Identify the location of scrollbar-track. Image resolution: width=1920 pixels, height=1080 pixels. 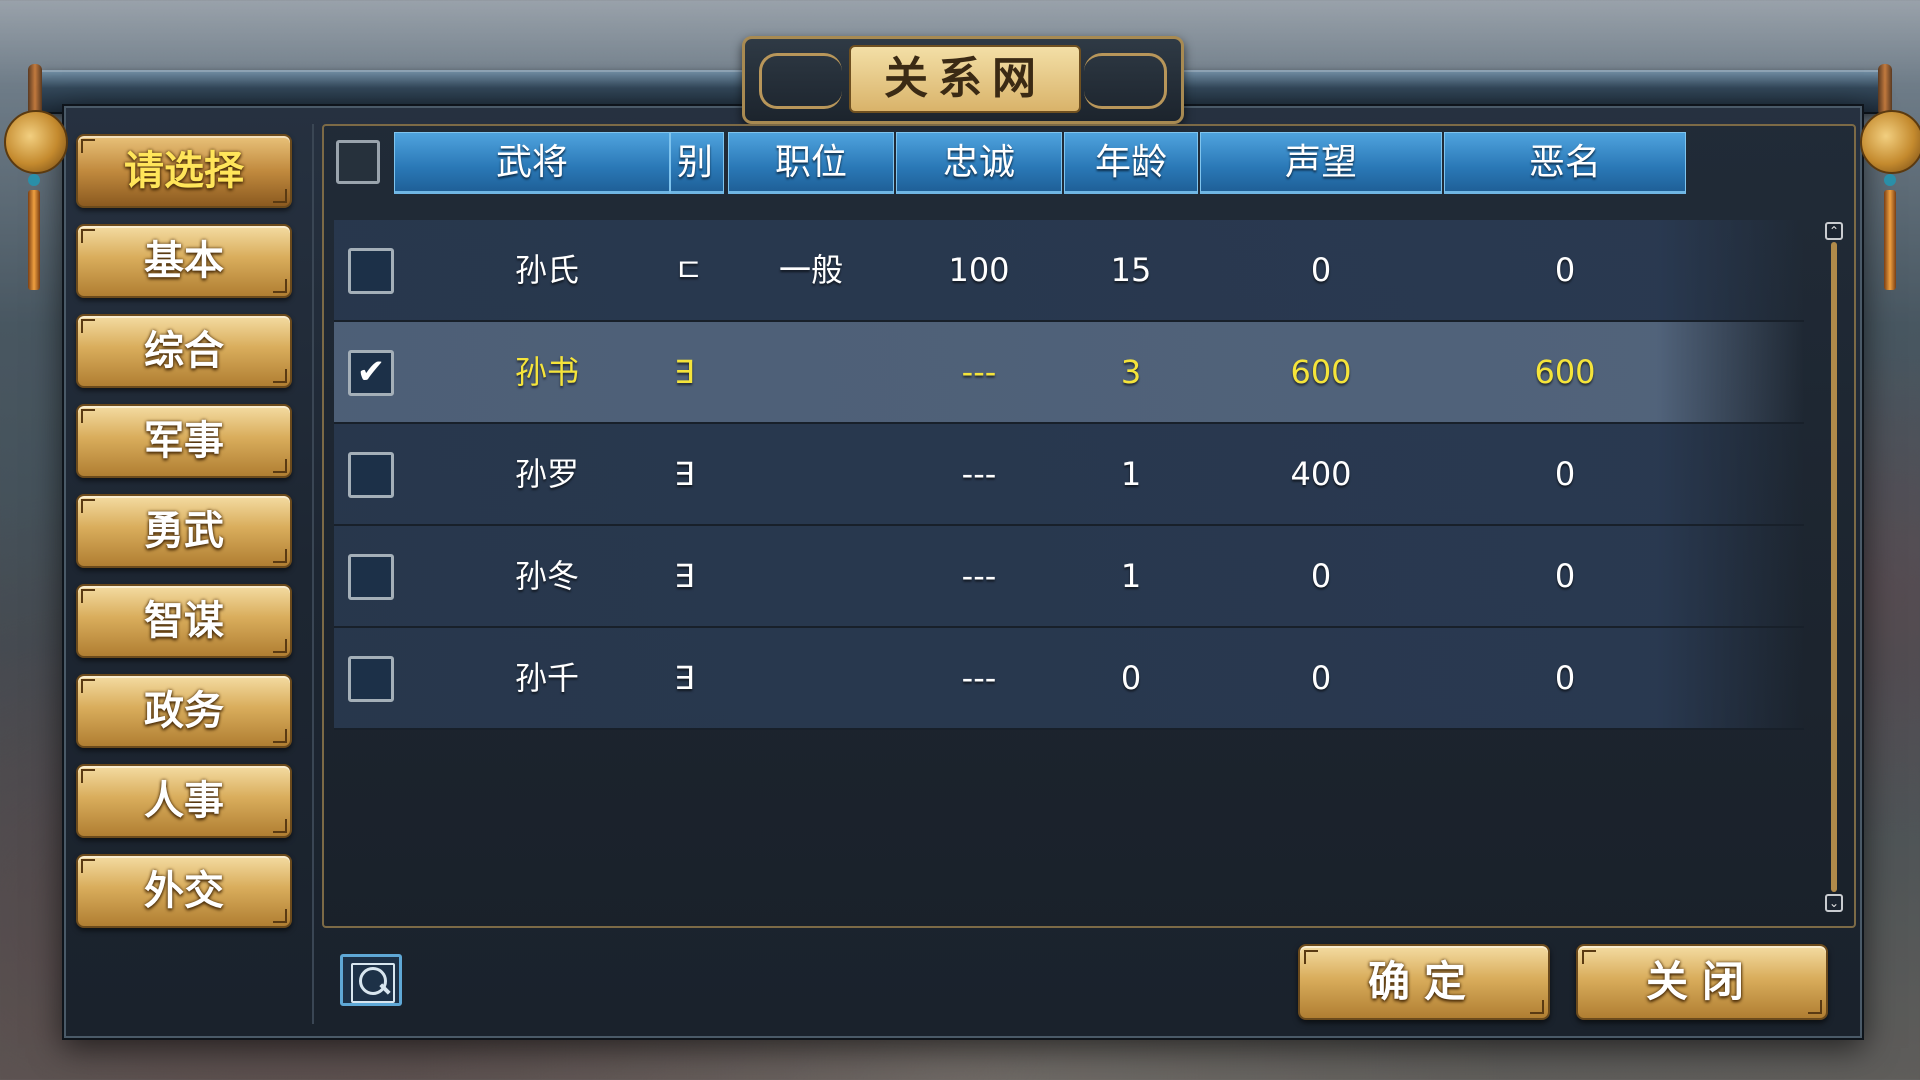
(1834, 567).